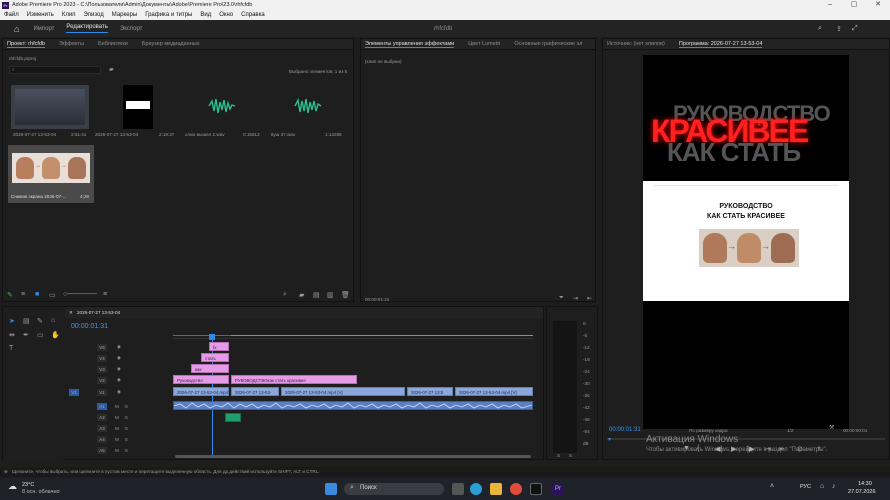  I want to click on tab-export: Экспорт, so click(131, 29).